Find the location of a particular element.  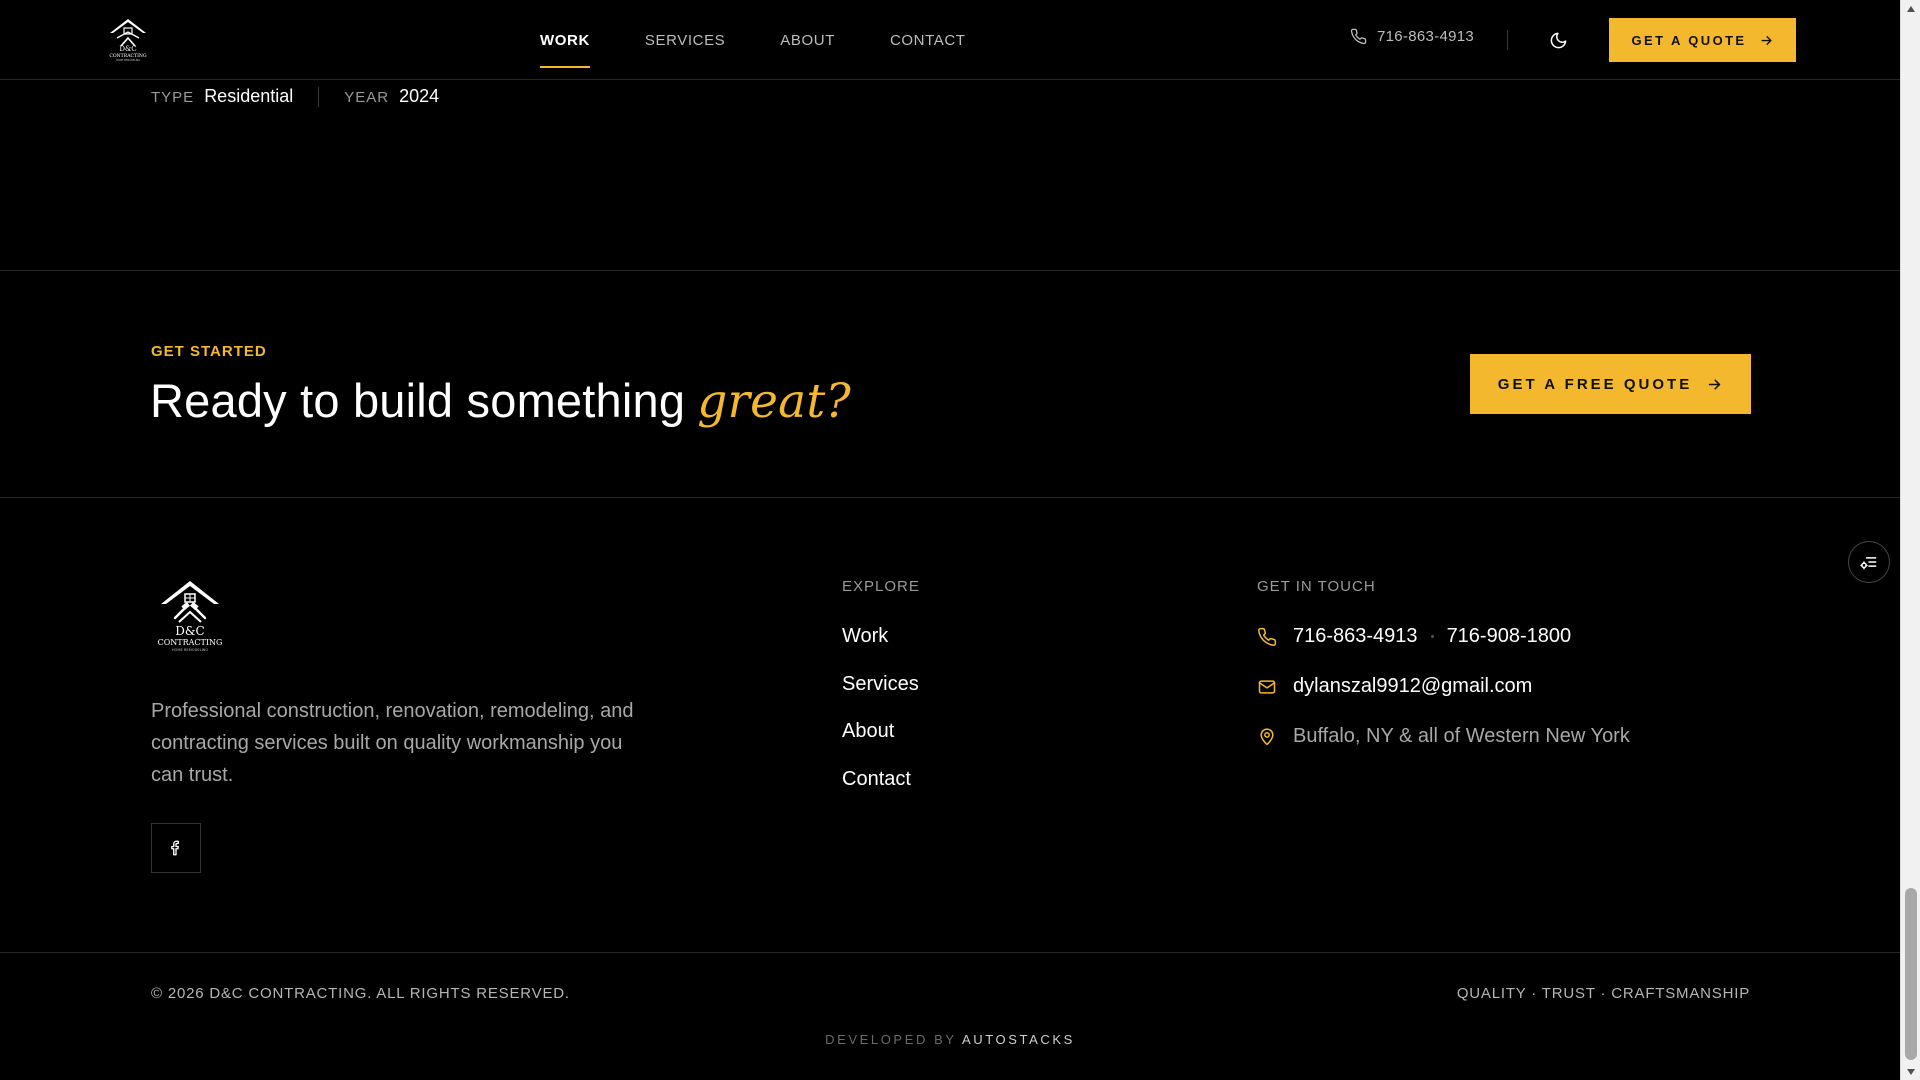

explore-links: Work Services About Contact is located at coordinates (880, 717).